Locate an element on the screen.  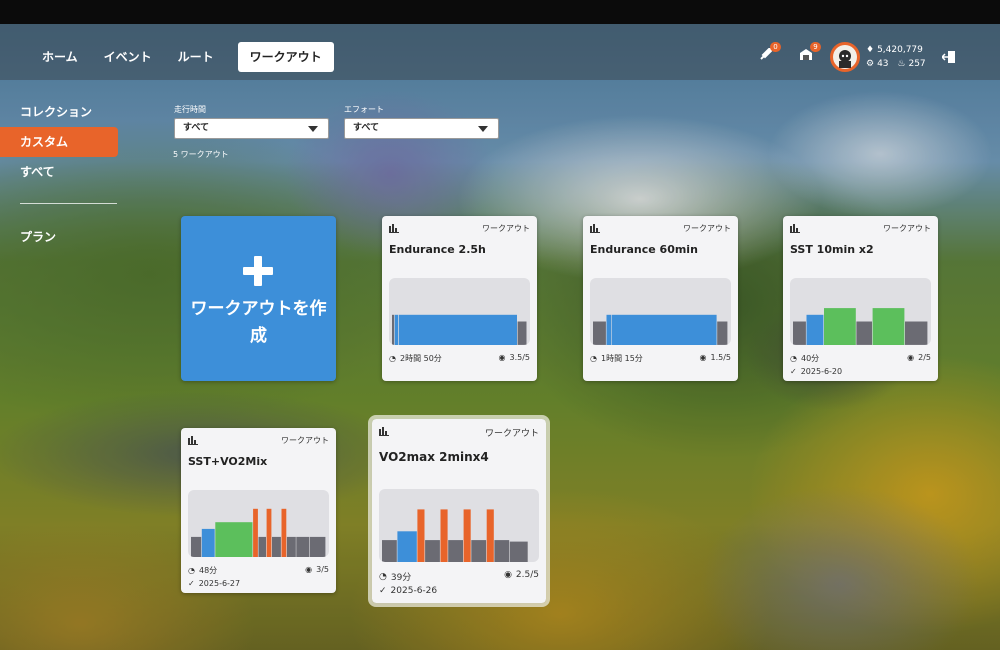
nav-home: ホーム is located at coordinates (60, 57).